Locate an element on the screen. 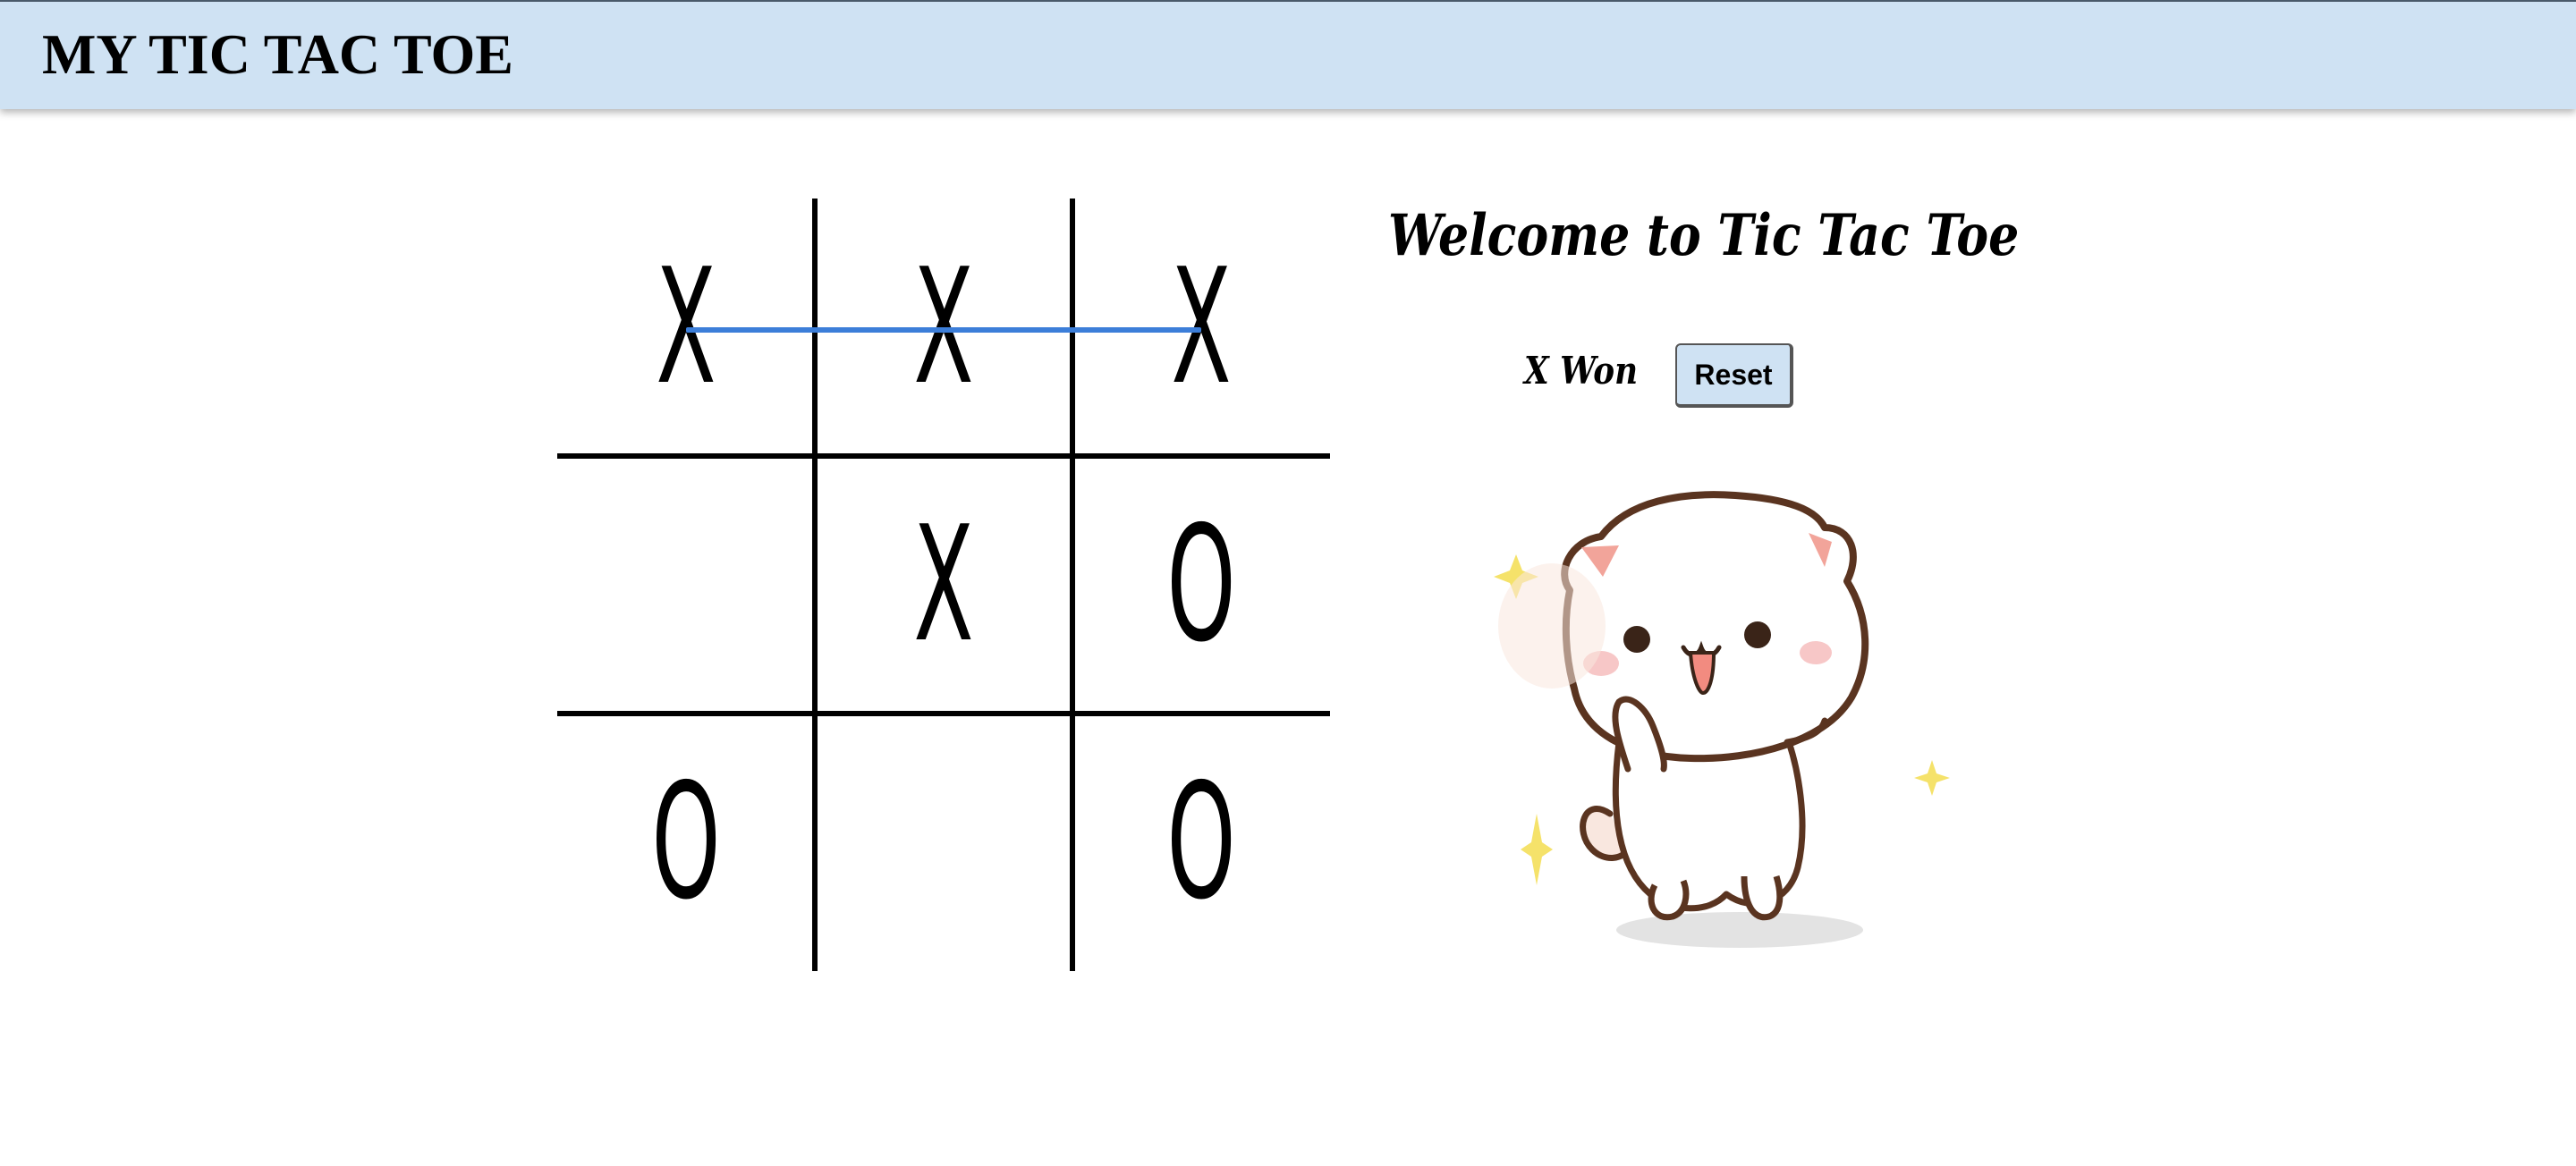 The height and width of the screenshot is (1166, 2576). app-title: MY TIC TAC TOE is located at coordinates (277, 54).